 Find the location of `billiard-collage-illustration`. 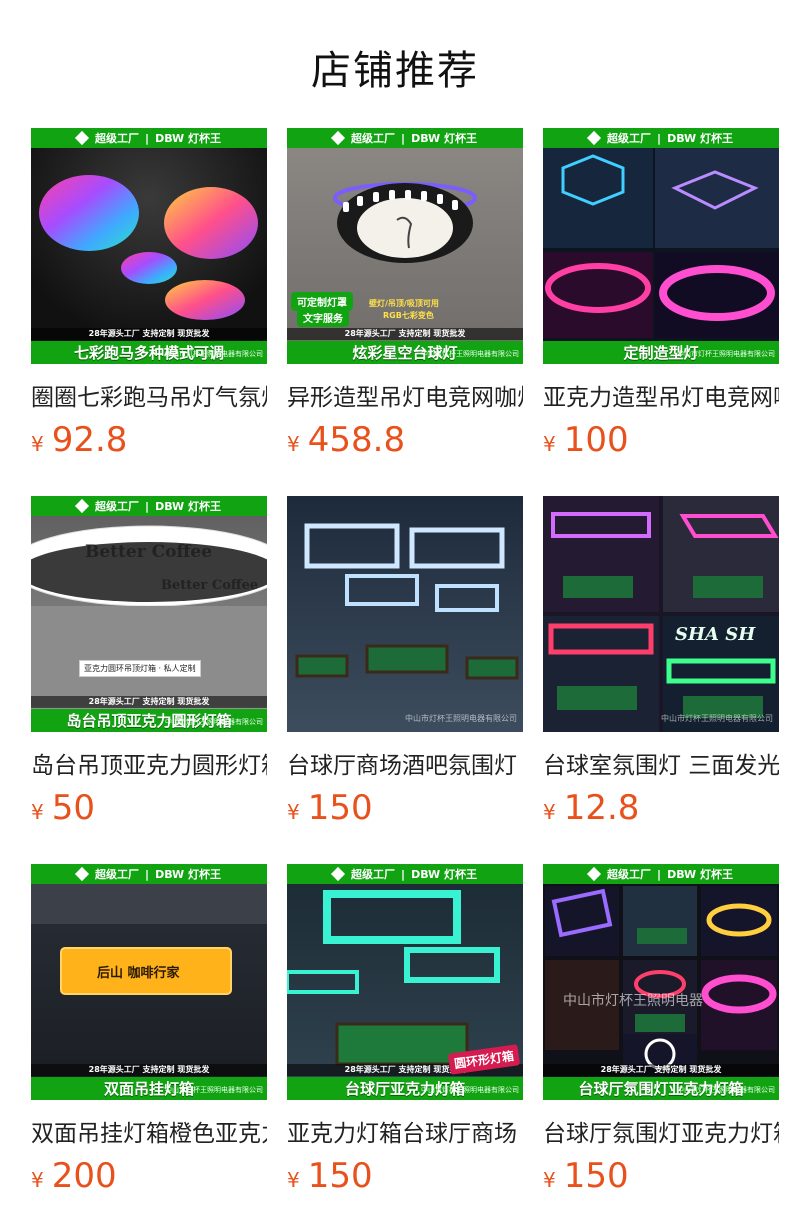

billiard-collage-illustration is located at coordinates (661, 614).